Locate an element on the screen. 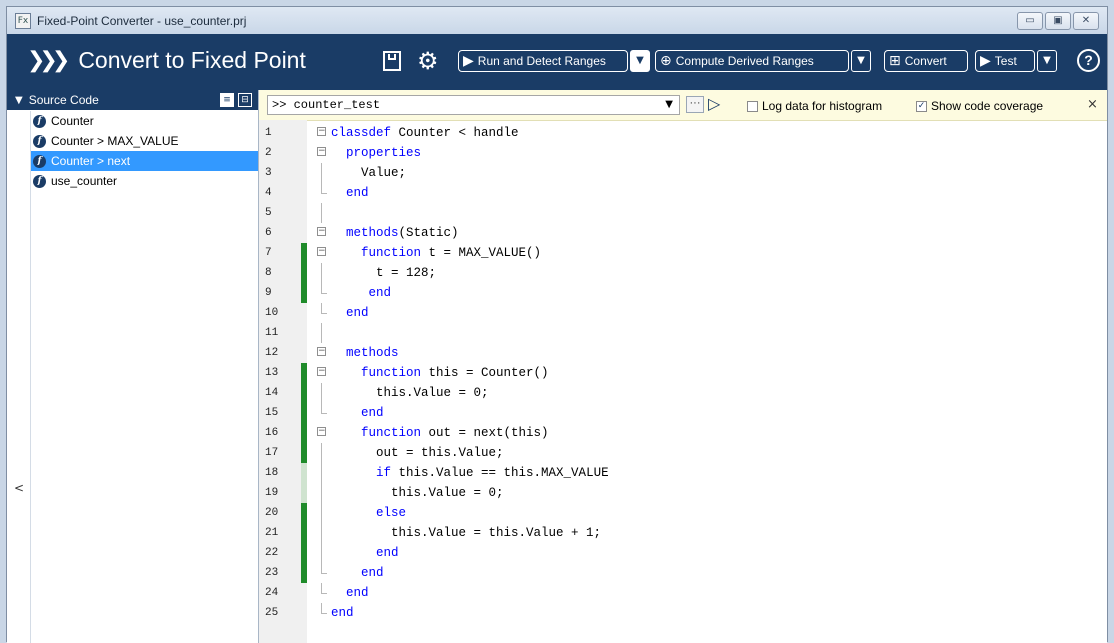 The height and width of the screenshot is (643, 1114). run-and-detect-ranges-button: ▶ Run and Detect Ranges is located at coordinates (543, 61).